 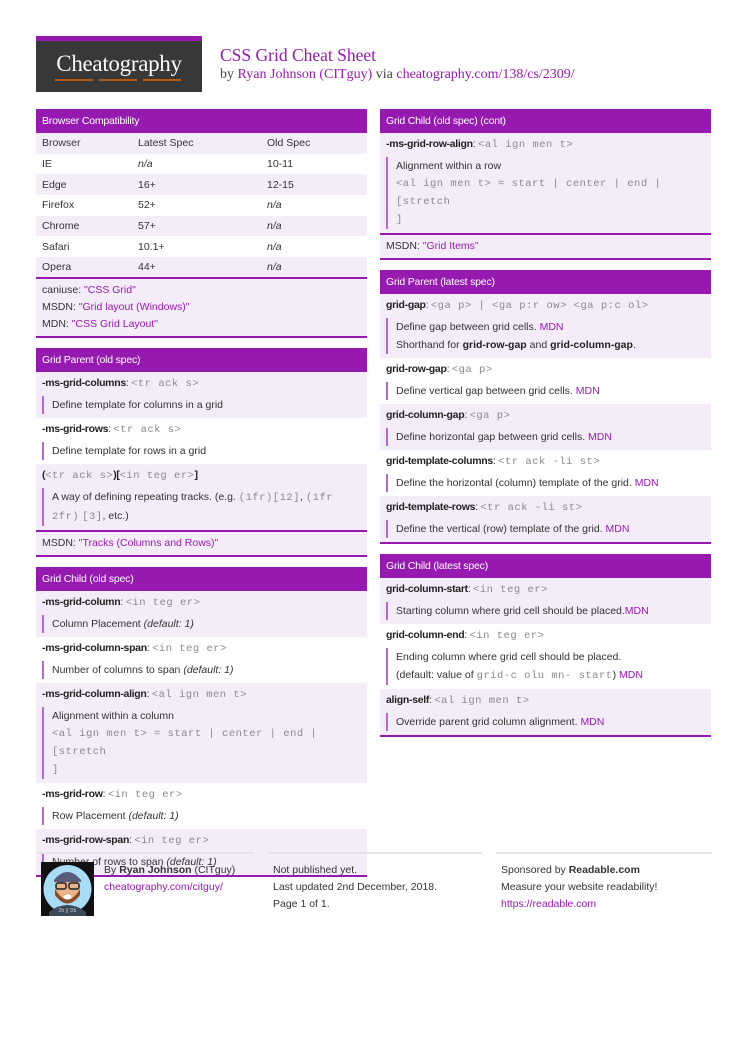 I want to click on msdn-grid-items-link: "Grid Items", so click(x=451, y=246).